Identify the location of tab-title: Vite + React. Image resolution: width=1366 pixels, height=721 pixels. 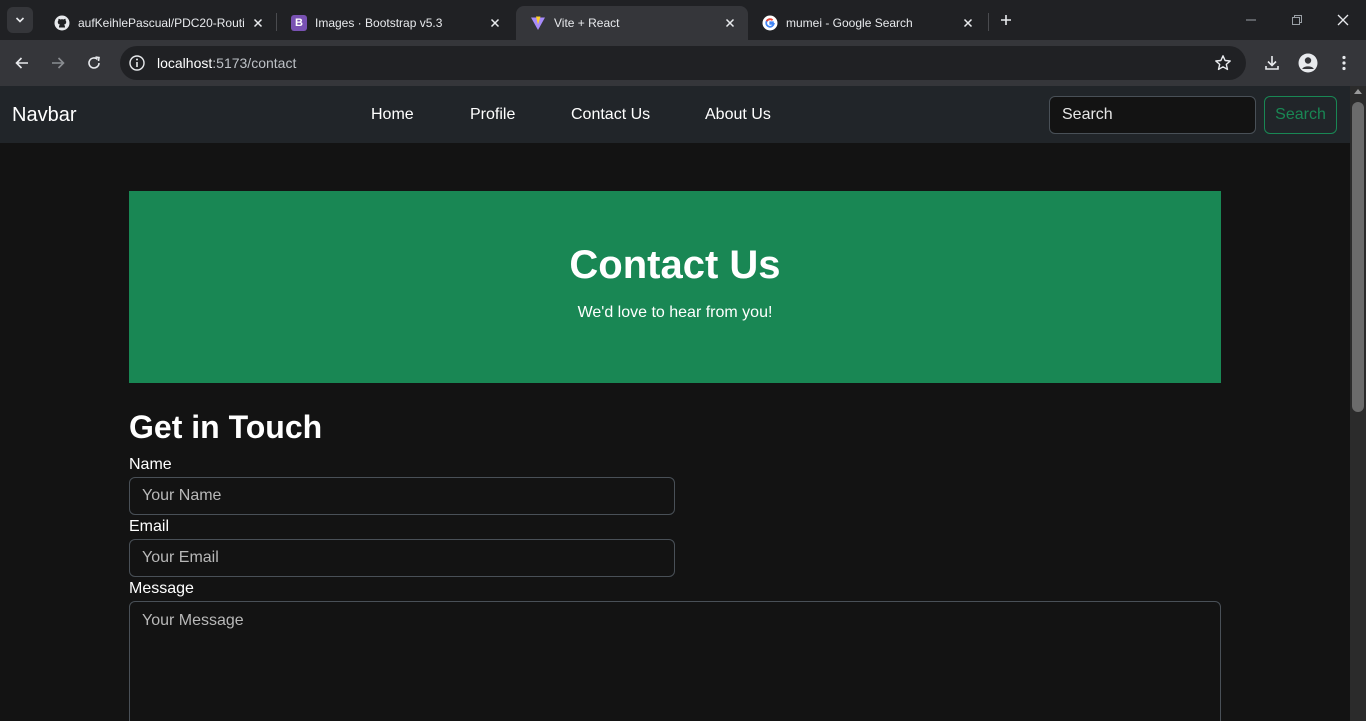
(587, 23).